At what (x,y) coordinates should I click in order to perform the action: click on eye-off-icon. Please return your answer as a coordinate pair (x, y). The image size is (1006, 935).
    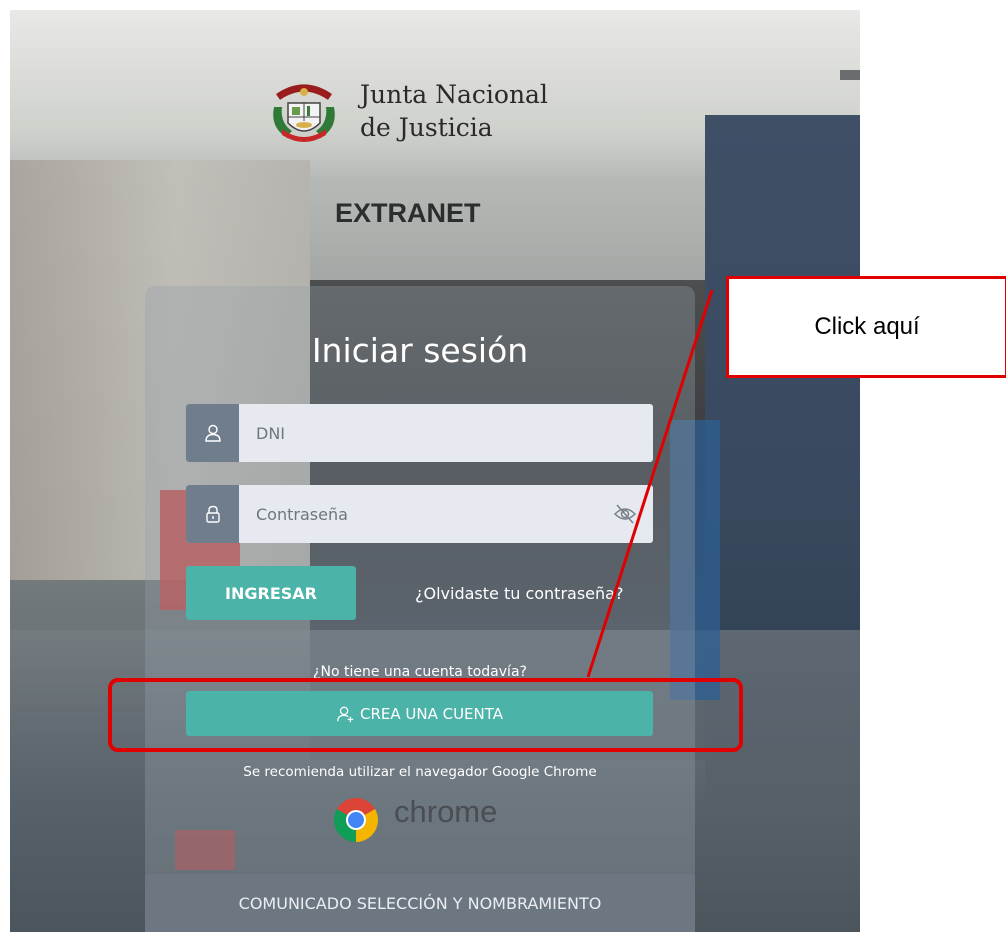
    Looking at the image, I should click on (625, 514).